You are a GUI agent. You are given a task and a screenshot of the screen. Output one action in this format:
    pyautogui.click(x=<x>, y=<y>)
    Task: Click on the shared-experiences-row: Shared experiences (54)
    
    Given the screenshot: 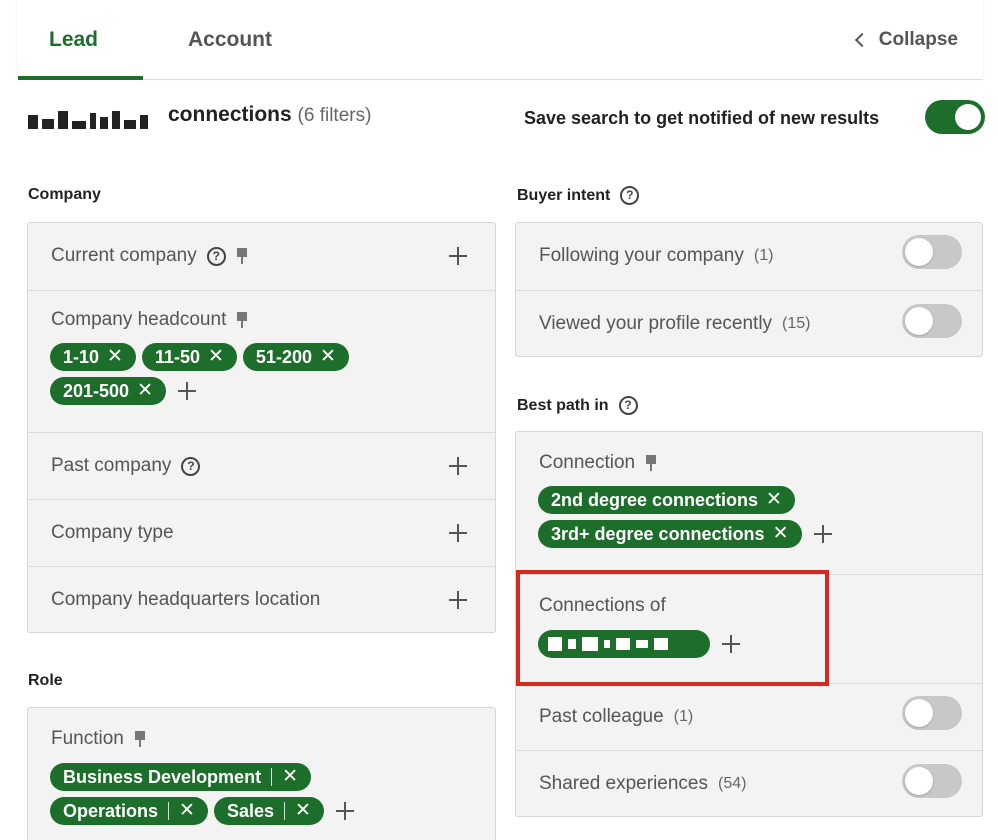 What is the action you would take?
    pyautogui.click(x=749, y=784)
    